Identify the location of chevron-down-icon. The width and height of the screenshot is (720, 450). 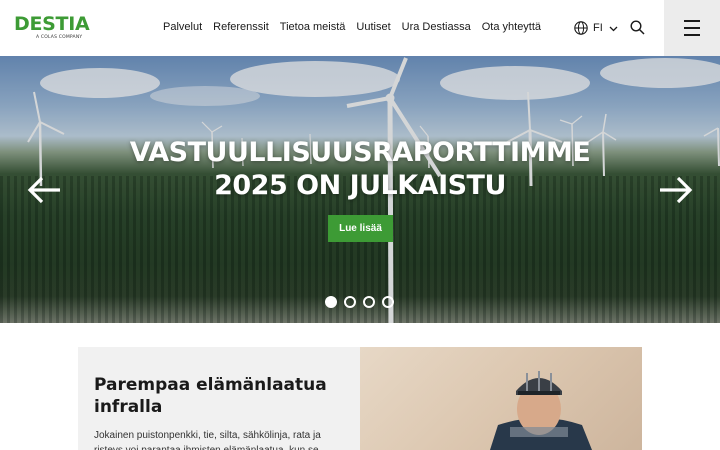
(613, 28).